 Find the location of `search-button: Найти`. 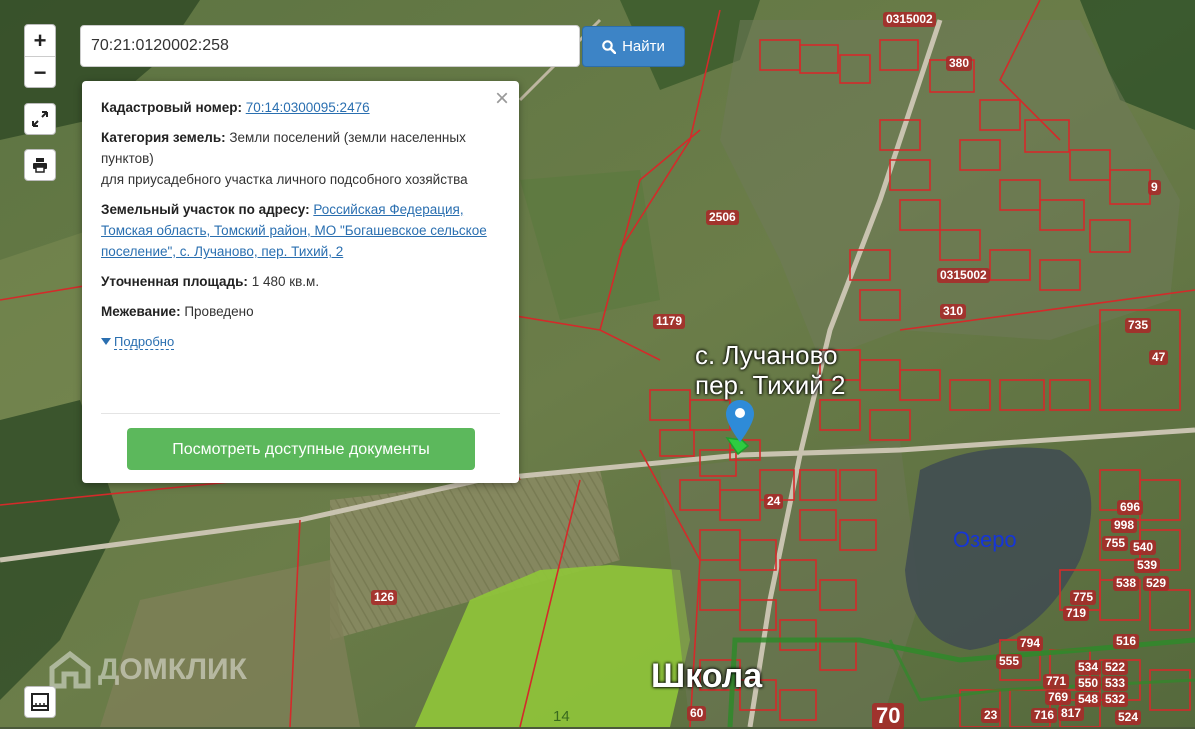

search-button: Найти is located at coordinates (633, 46).